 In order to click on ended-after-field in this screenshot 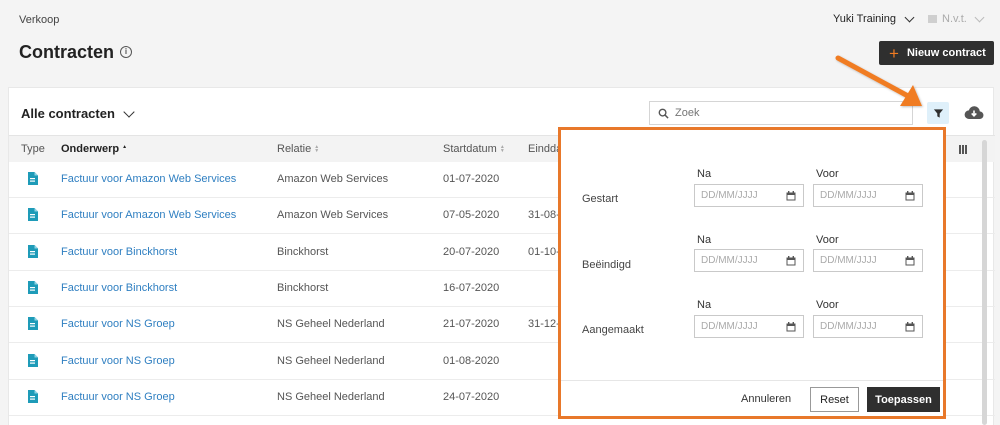, I will do `click(749, 260)`.